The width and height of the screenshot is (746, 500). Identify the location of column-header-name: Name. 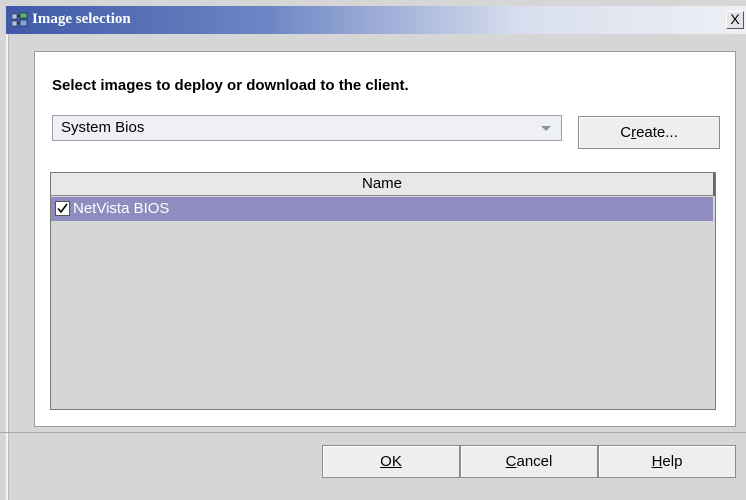
(383, 184).